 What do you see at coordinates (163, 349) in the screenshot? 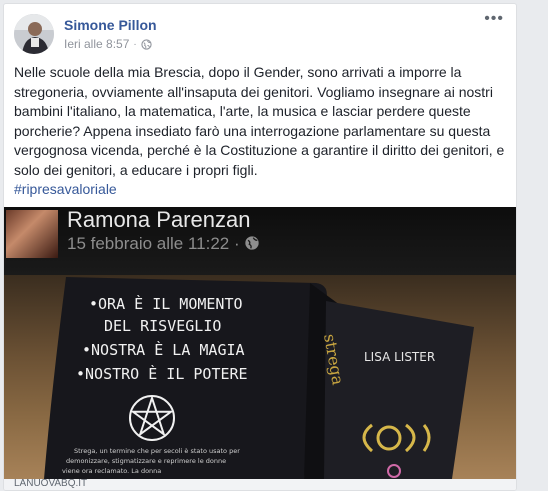
I see `book-line-3: •NOSTRA È LA MAGIA` at bounding box center [163, 349].